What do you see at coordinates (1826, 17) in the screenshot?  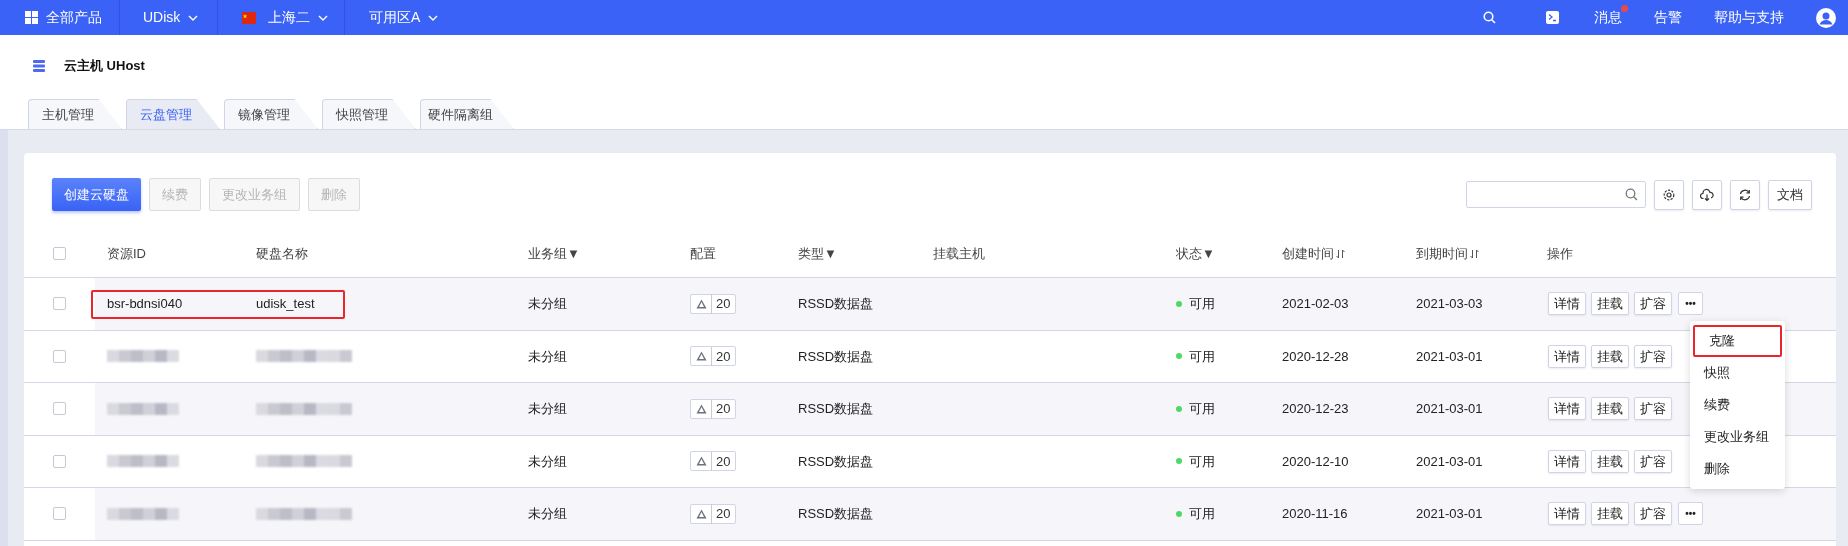 I see `avatar-icon` at bounding box center [1826, 17].